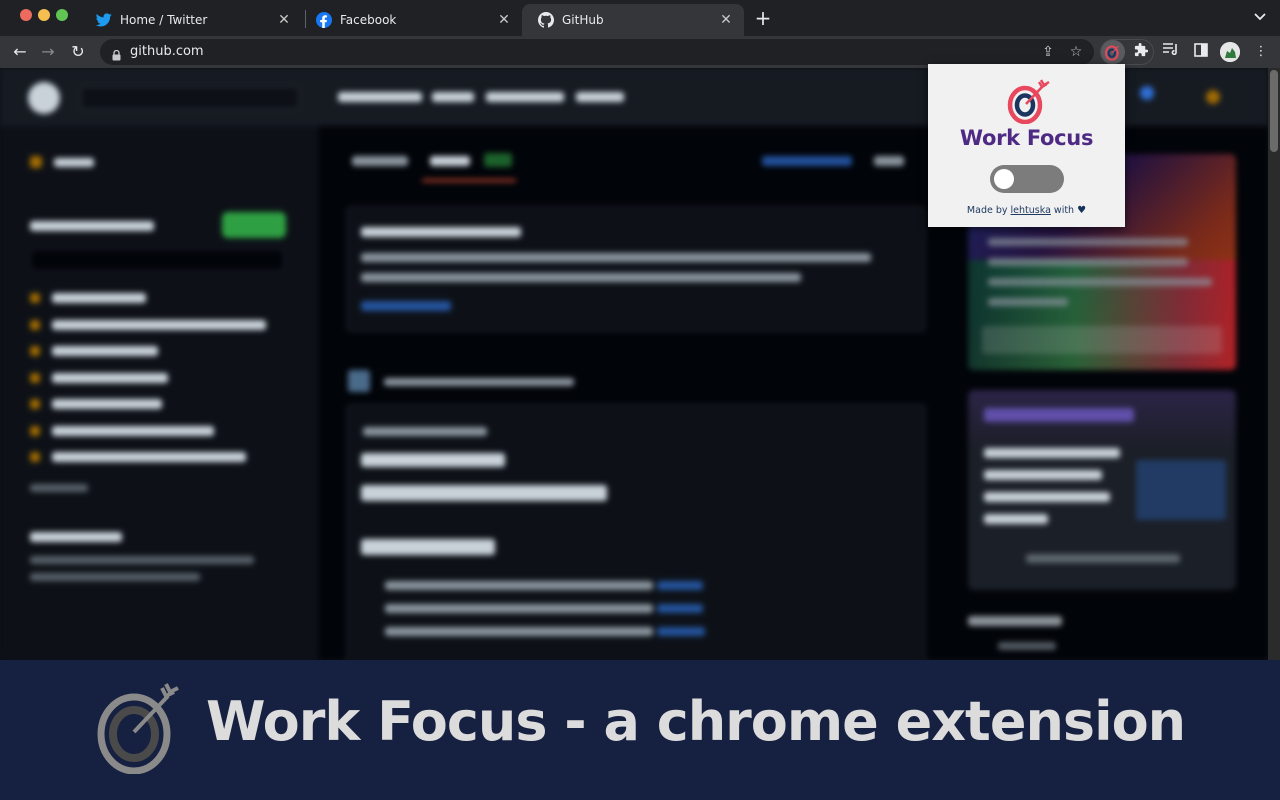 The height and width of the screenshot is (800, 1280). What do you see at coordinates (368, 20) in the screenshot?
I see `tab-title: Facebook` at bounding box center [368, 20].